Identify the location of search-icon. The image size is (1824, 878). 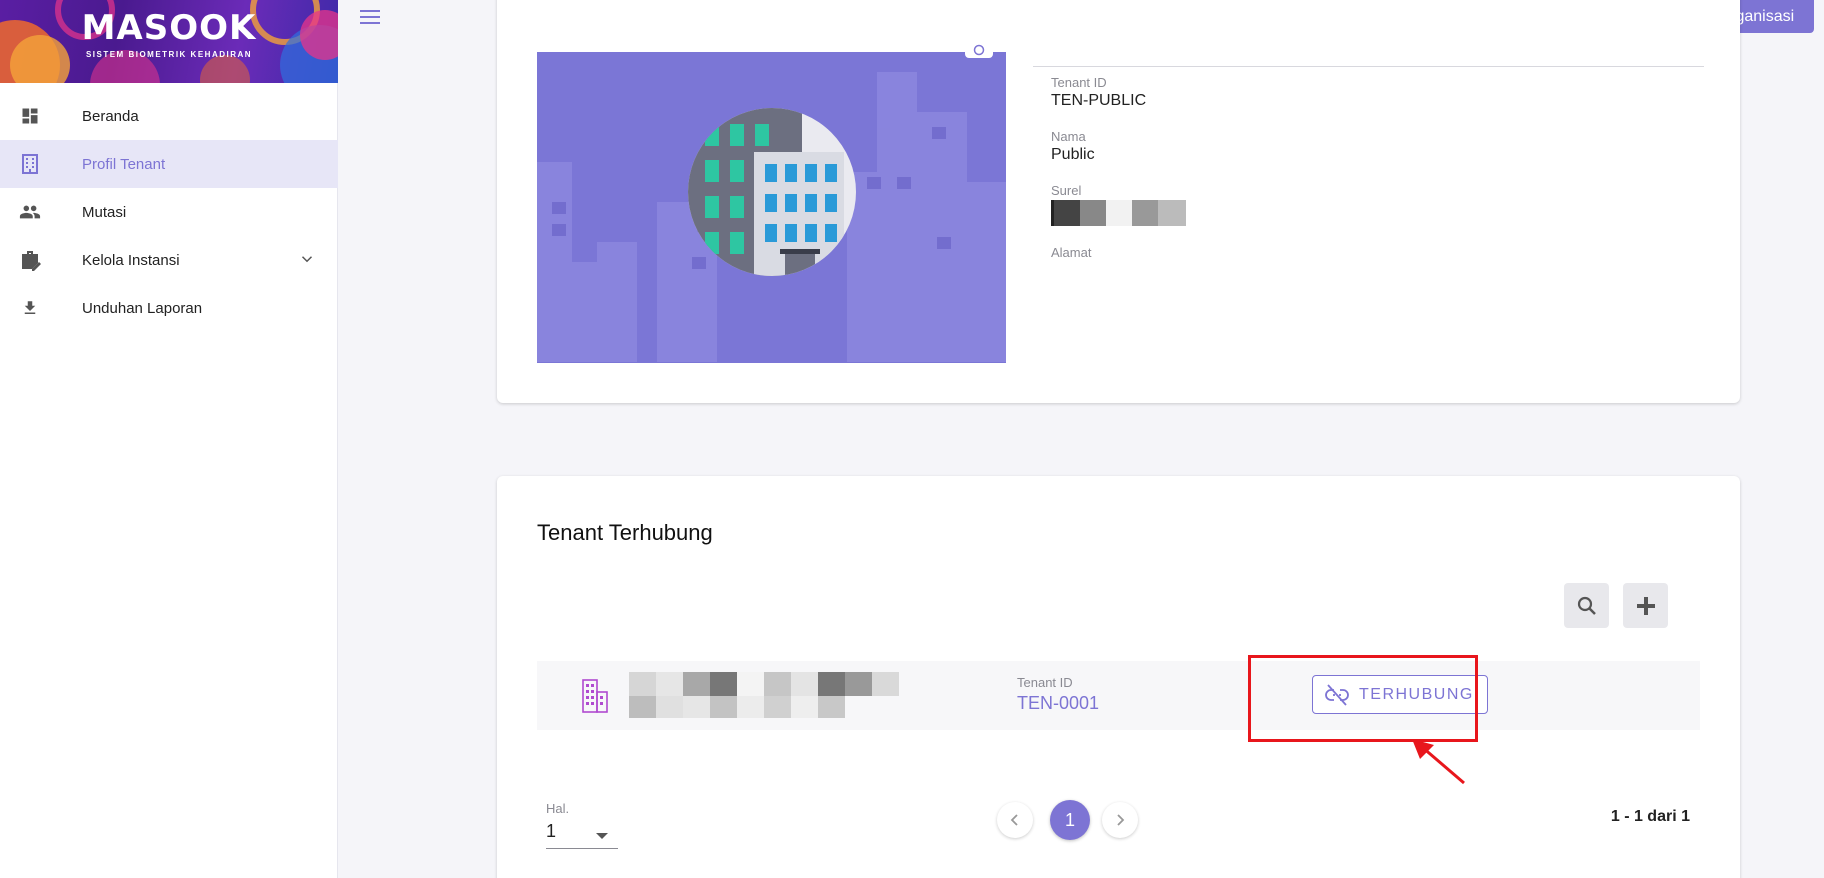
(1587, 606).